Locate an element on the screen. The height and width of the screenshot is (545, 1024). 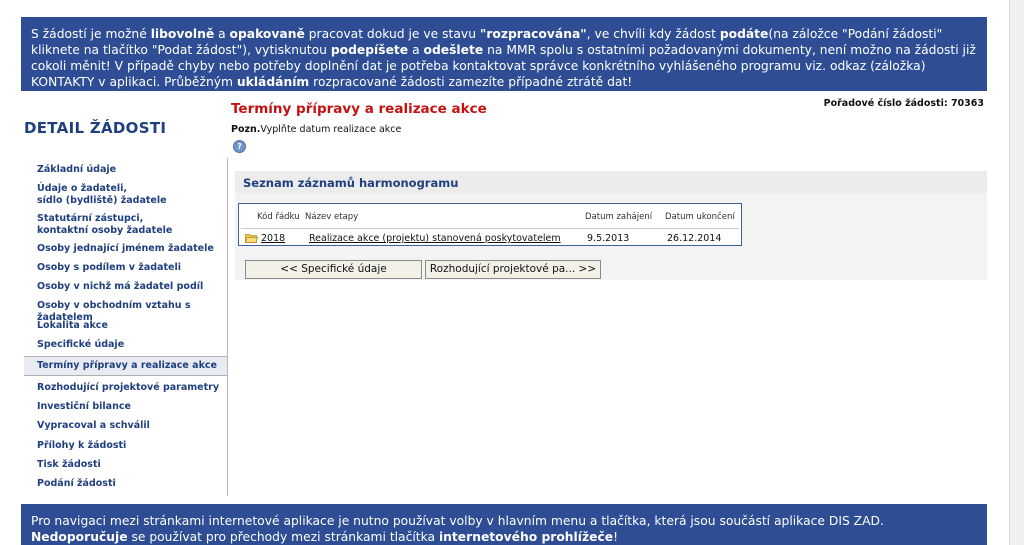
sidebar-item-prepared-approved: Vypracoval a schválil is located at coordinates (93, 426).